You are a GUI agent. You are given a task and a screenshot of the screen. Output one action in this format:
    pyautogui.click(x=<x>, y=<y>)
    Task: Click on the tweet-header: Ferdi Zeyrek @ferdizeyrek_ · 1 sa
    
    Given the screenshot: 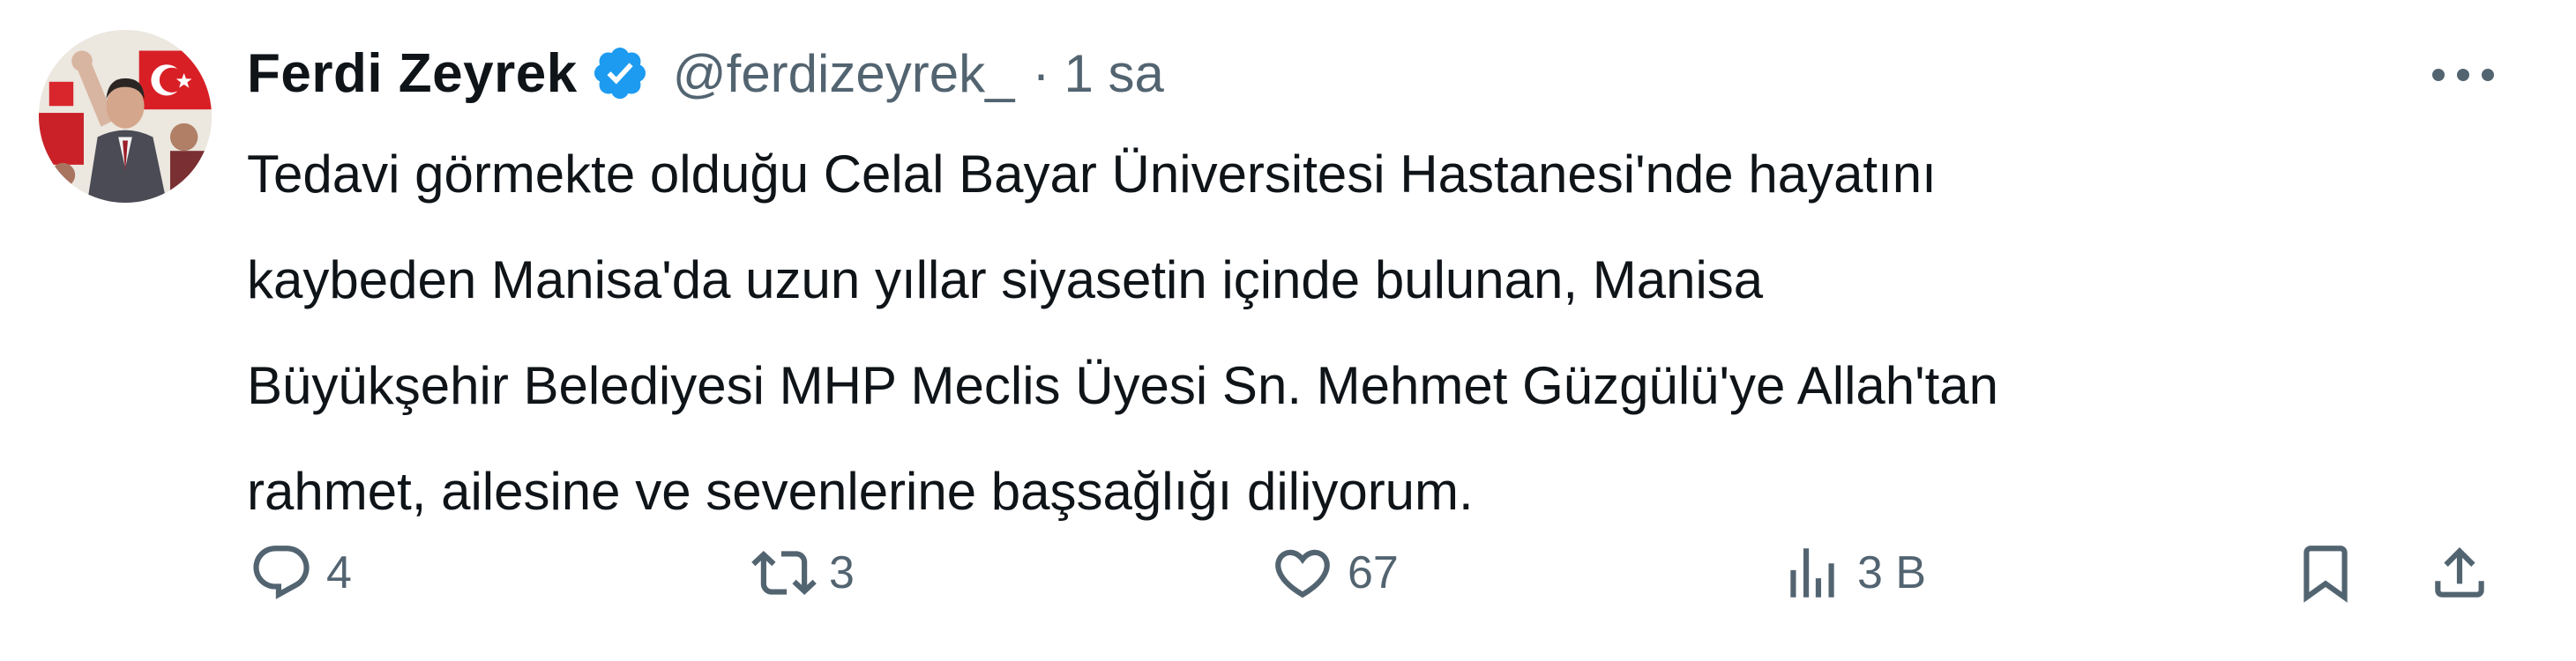 What is the action you would take?
    pyautogui.click(x=705, y=73)
    